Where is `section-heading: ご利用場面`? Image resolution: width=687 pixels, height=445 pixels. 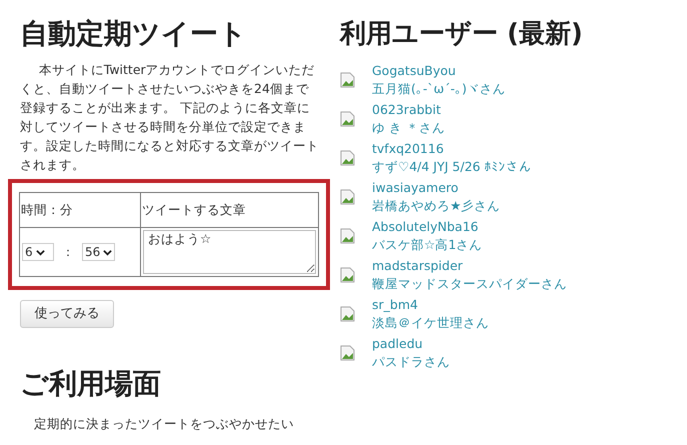
section-heading: ご利用場面 is located at coordinates (91, 384).